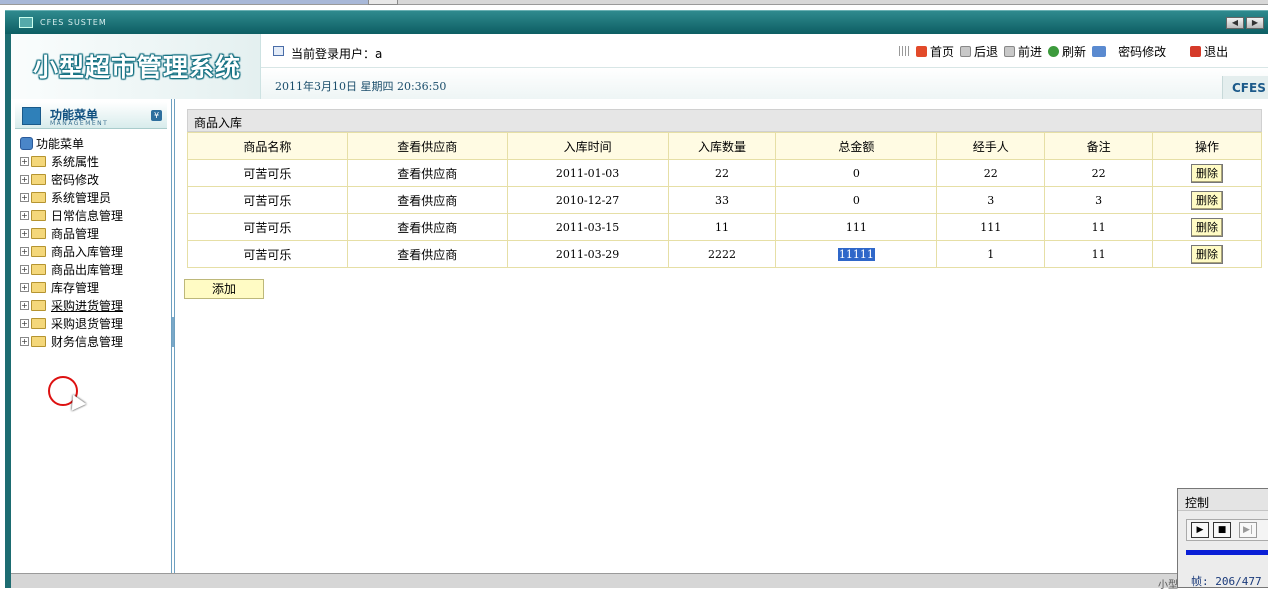  What do you see at coordinates (724, 146) in the screenshot?
I see `table-header-row: 商品名称 查看供应商 入库时间 入库数量 总金额 经手人 备注 操作` at bounding box center [724, 146].